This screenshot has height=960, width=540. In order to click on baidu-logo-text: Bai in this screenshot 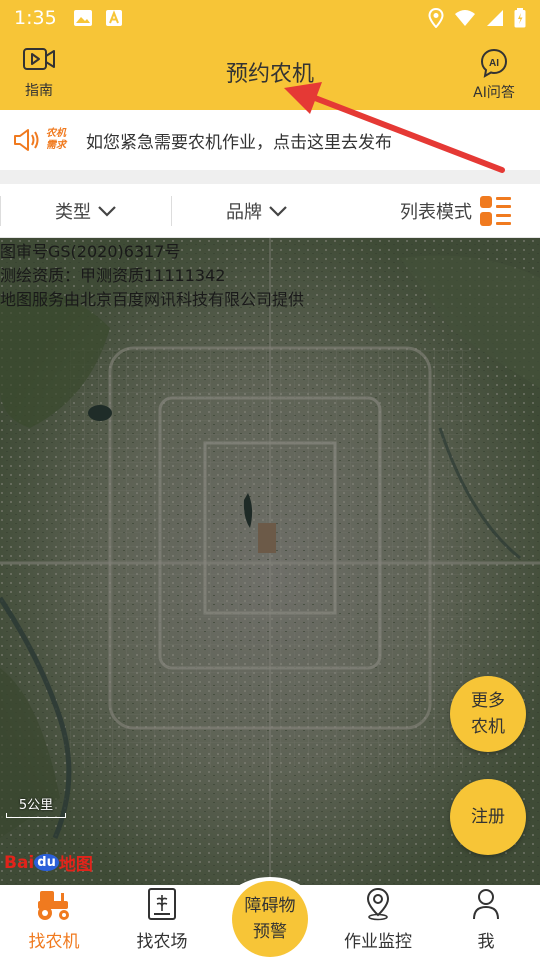, I will do `click(19, 862)`.